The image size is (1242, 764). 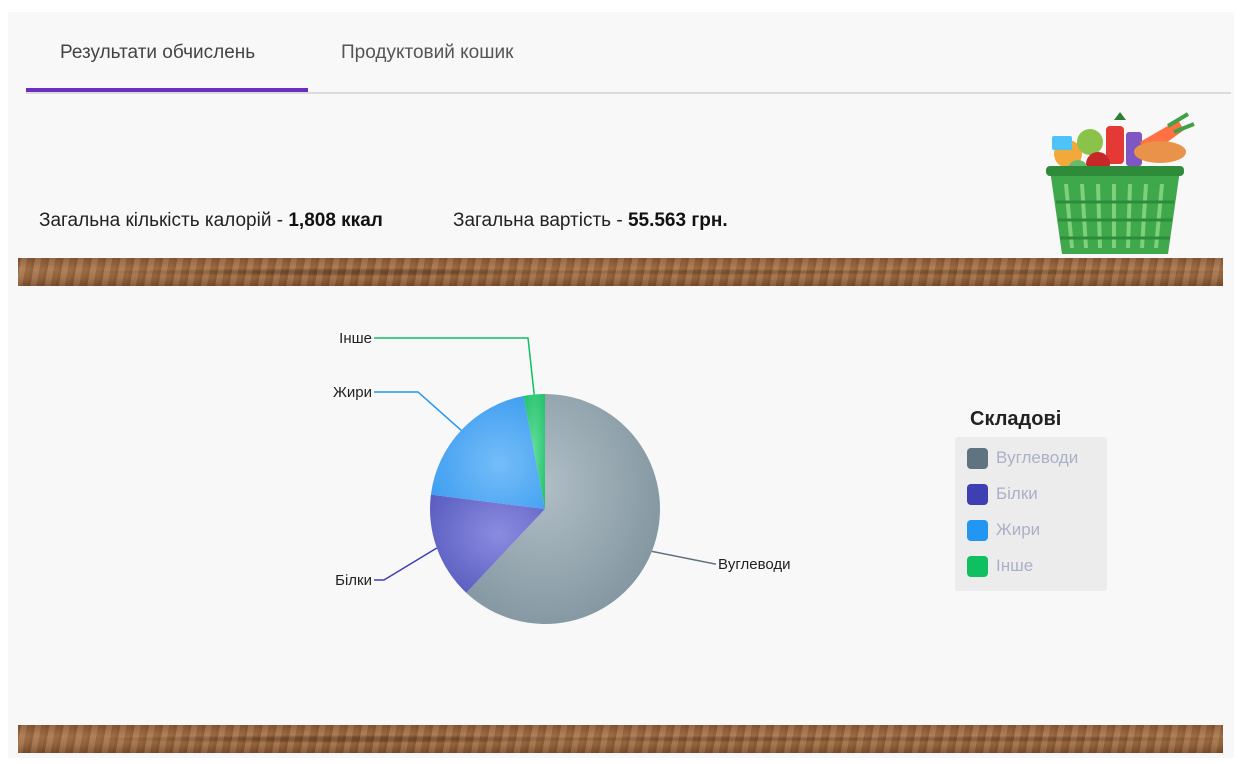 I want to click on legend-item-1: Вуглеводи, so click(x=1022, y=458).